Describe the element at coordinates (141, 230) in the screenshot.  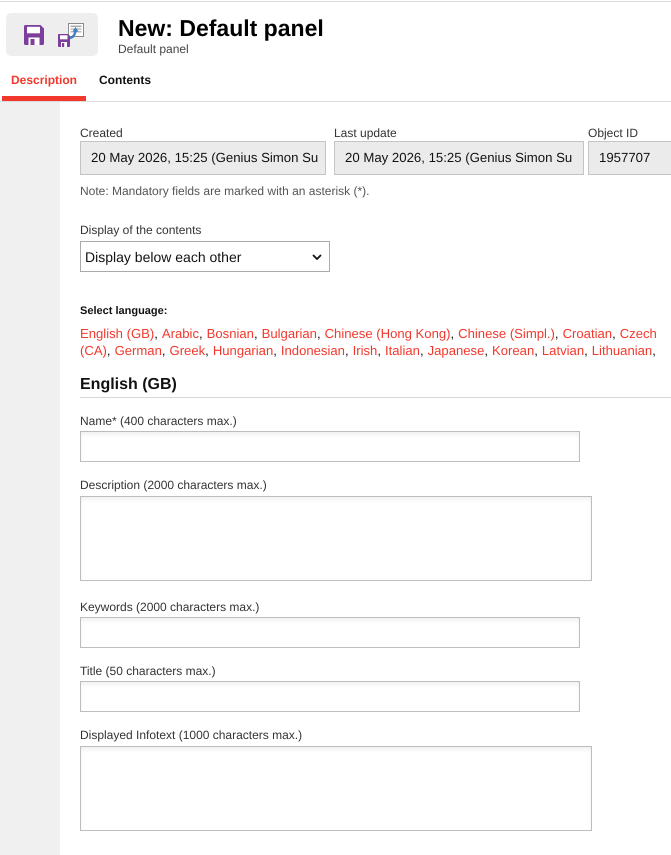
I see `field-label: Display of the contents` at that location.